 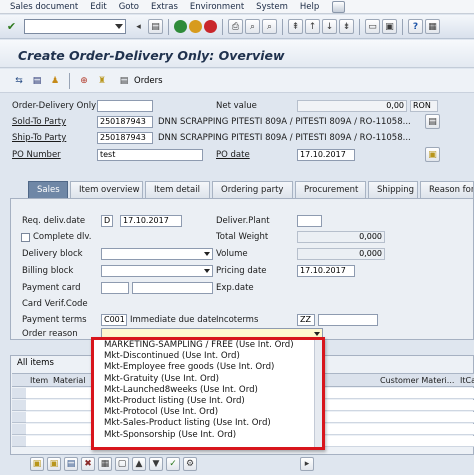 I want to click on order-reason-option: MARKETING-SAMPLING / FREE (Use Int. Ord), so click(x=208, y=345).